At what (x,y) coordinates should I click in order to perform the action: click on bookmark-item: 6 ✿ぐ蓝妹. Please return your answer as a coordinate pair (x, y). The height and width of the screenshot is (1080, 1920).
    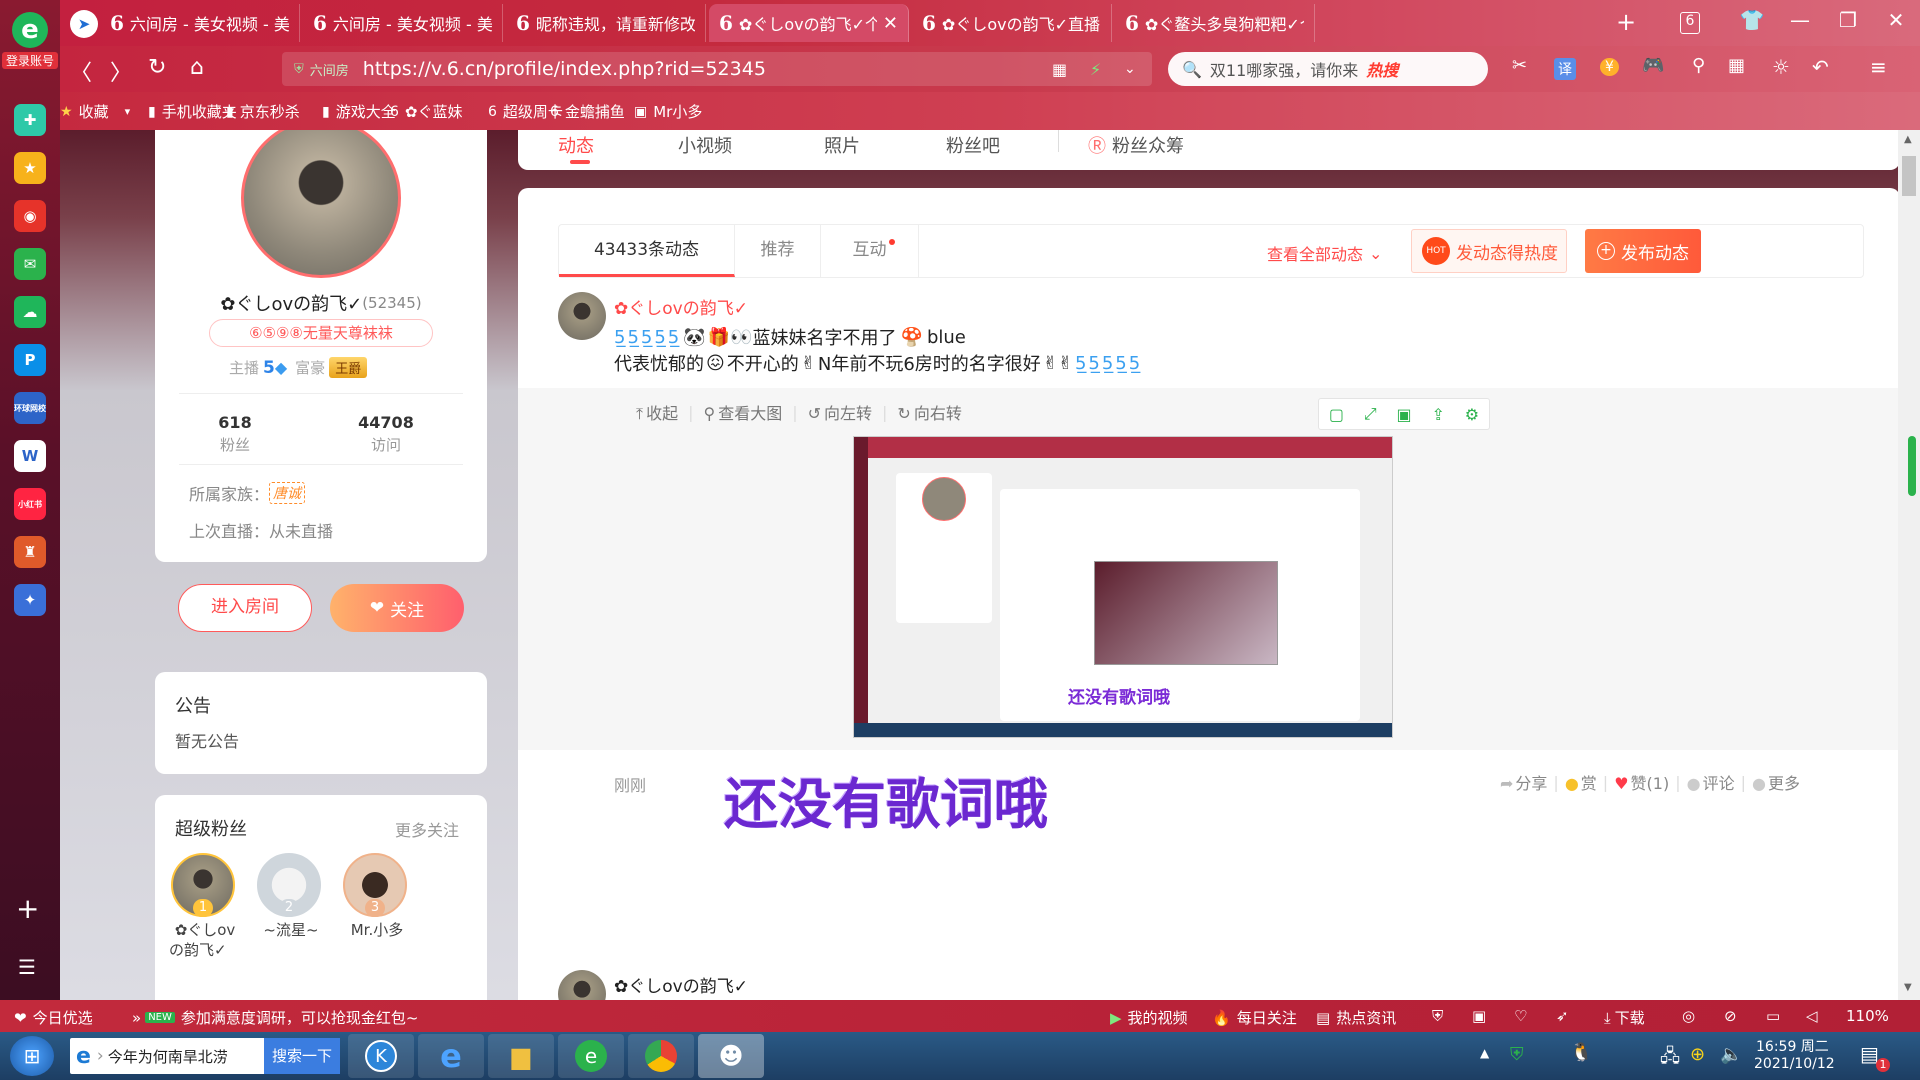
    Looking at the image, I should click on (426, 111).